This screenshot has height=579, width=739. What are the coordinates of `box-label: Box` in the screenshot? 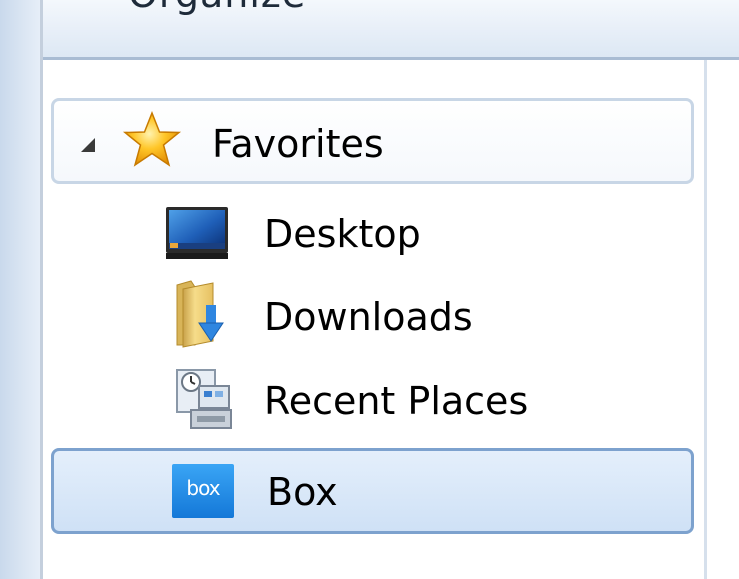 It's located at (302, 492).